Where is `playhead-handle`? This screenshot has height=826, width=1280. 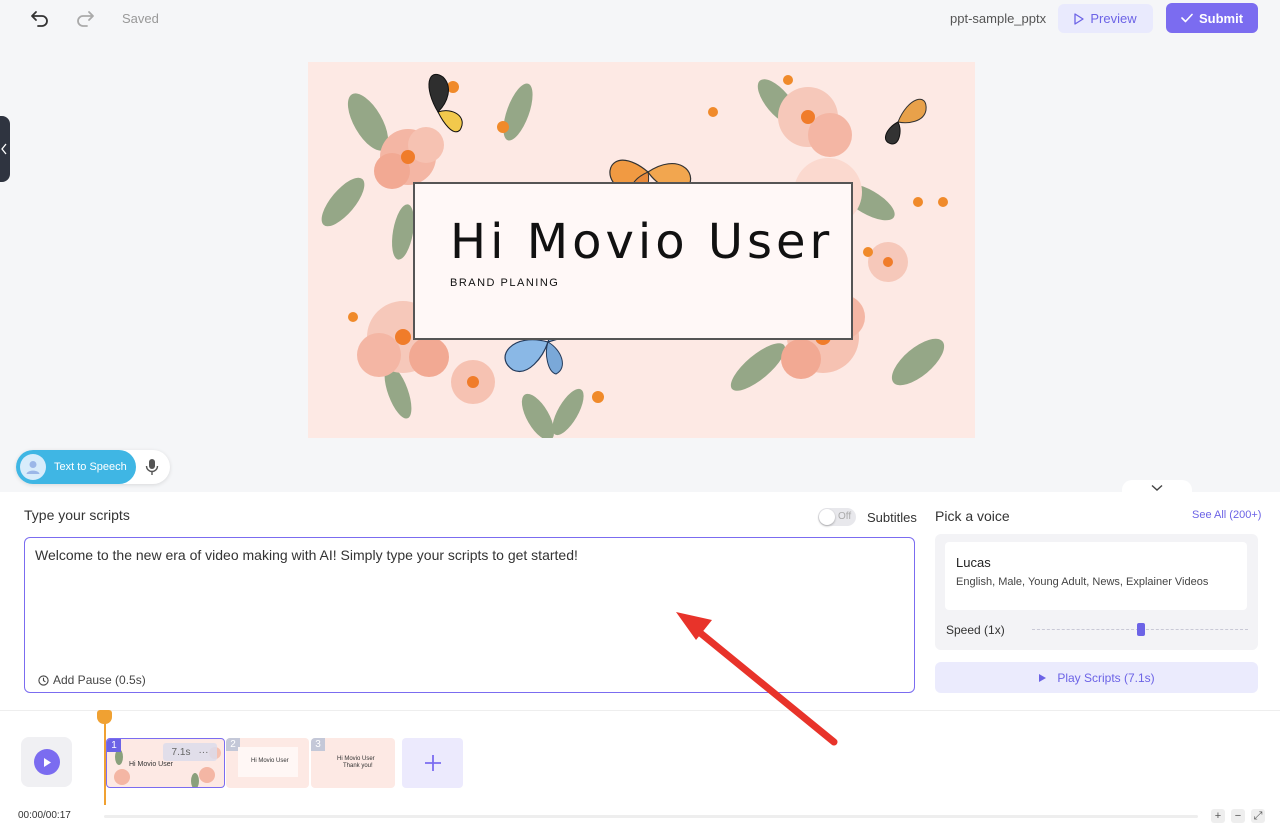
playhead-handle is located at coordinates (104, 717).